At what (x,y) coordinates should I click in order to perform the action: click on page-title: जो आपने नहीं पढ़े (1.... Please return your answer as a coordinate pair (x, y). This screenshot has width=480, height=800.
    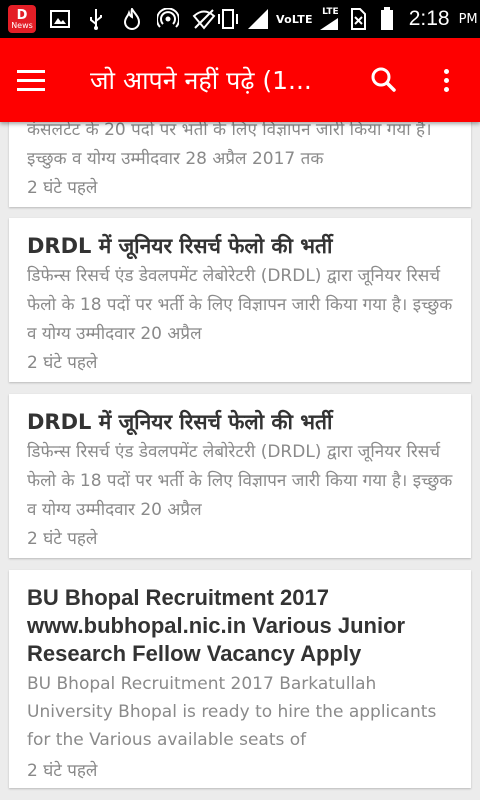
    Looking at the image, I should click on (201, 80).